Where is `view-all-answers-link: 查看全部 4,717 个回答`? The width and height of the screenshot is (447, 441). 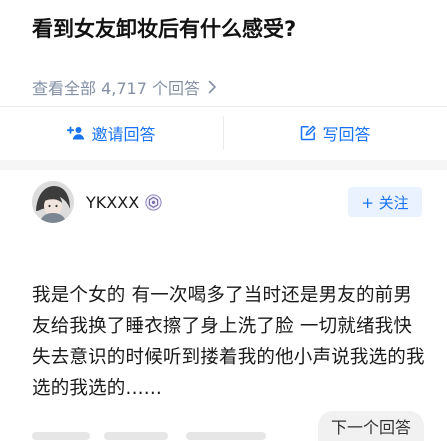 view-all-answers-link: 查看全部 4,717 个回答 is located at coordinates (124, 87).